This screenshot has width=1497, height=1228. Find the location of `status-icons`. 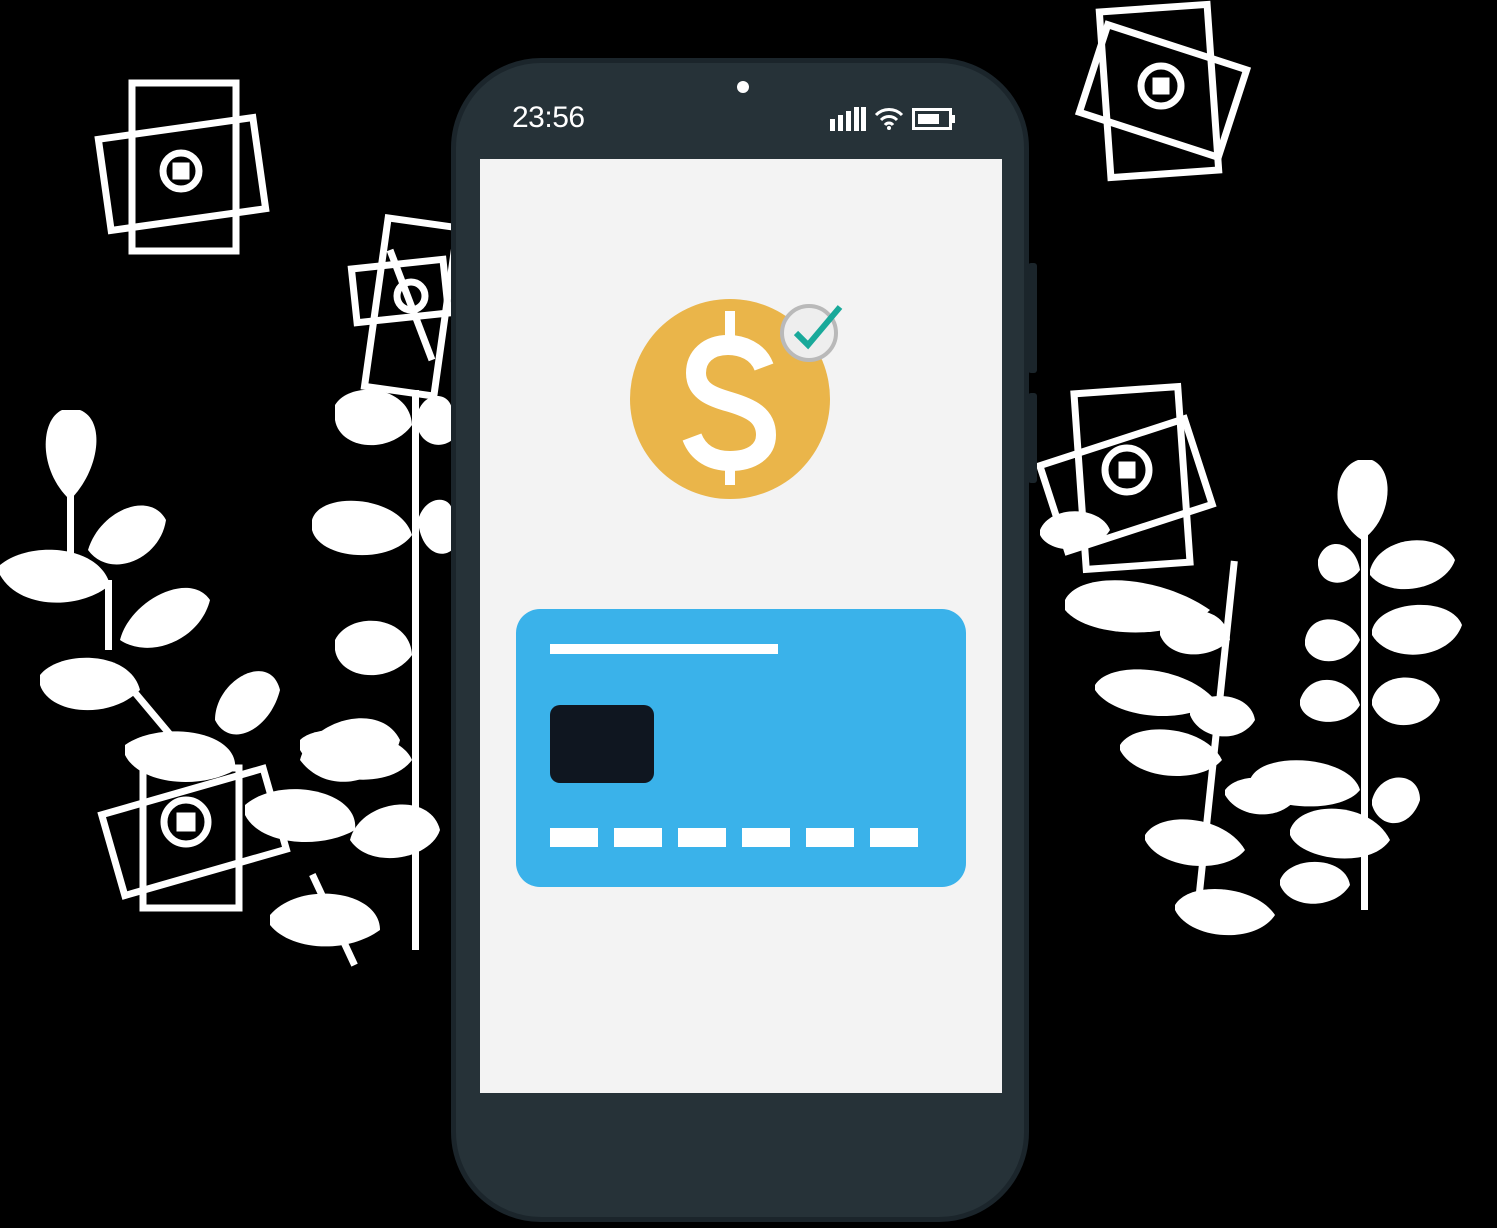

status-icons is located at coordinates (893, 119).